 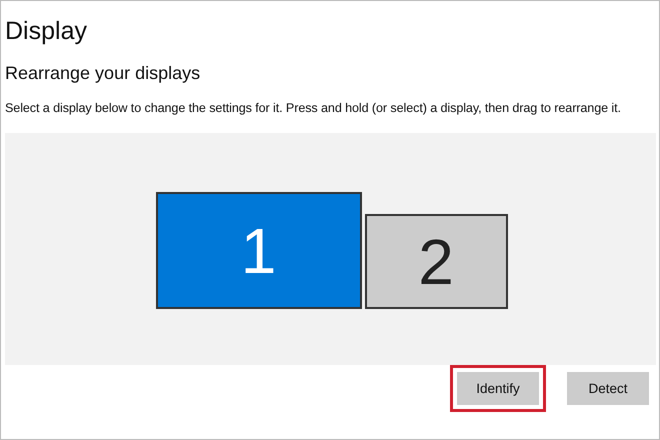 I want to click on action-button: Detect, so click(x=608, y=388).